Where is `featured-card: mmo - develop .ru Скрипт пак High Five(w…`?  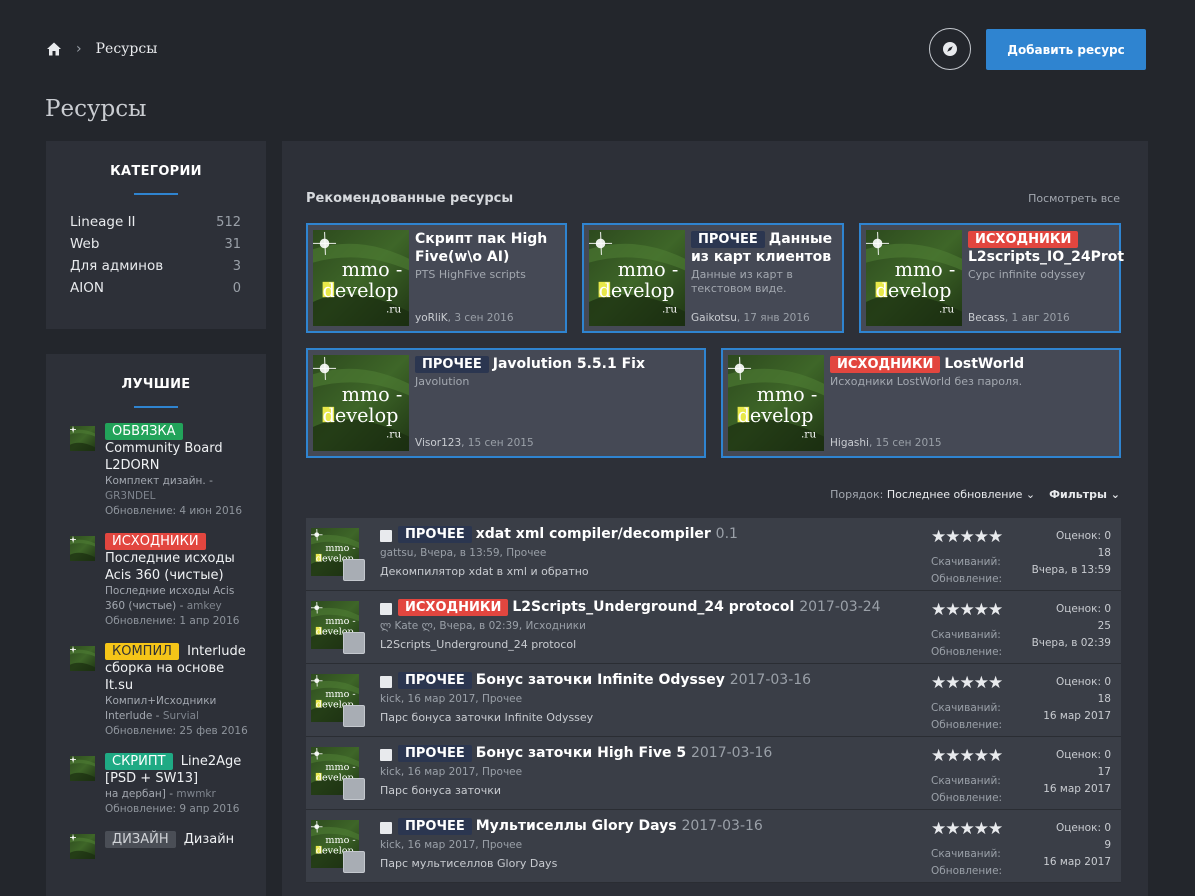
featured-card: mmo - develop .ru Скрипт пак High Five(w… is located at coordinates (436, 278).